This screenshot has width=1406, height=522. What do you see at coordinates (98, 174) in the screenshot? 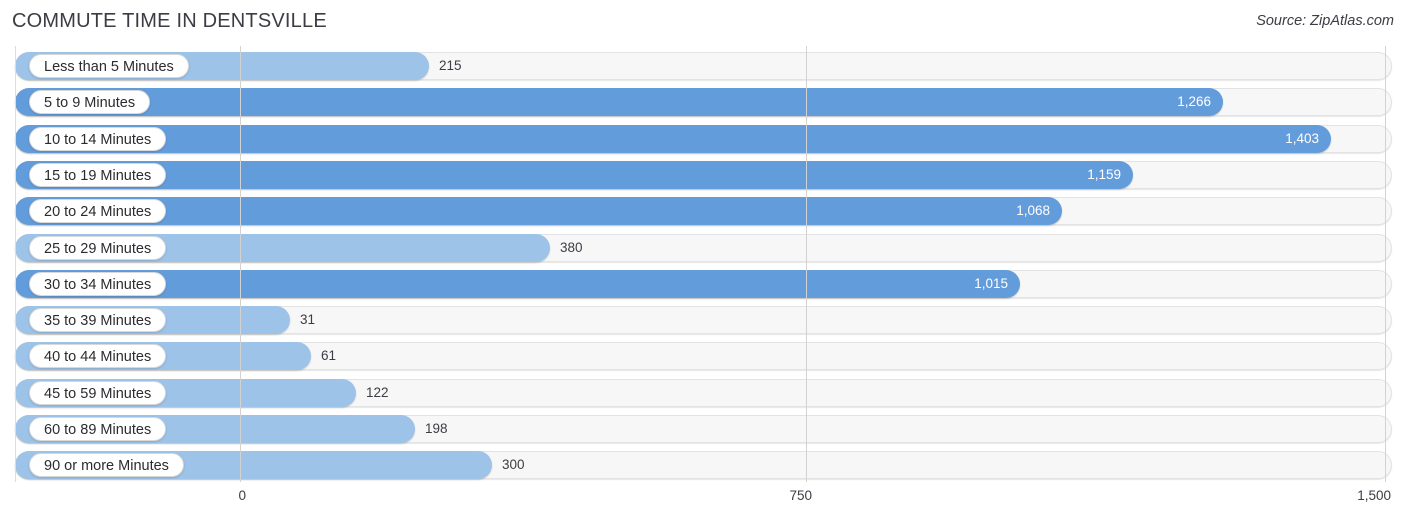
I see `category-label-4: 15 to 19 Minutes` at bounding box center [98, 174].